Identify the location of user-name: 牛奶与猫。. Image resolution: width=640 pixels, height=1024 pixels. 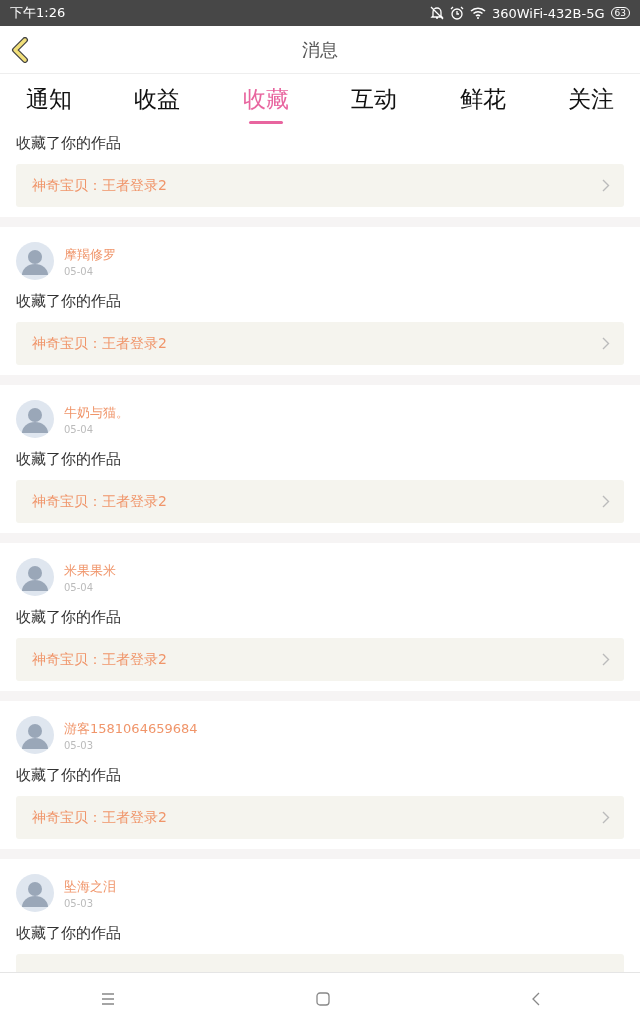
(96, 412).